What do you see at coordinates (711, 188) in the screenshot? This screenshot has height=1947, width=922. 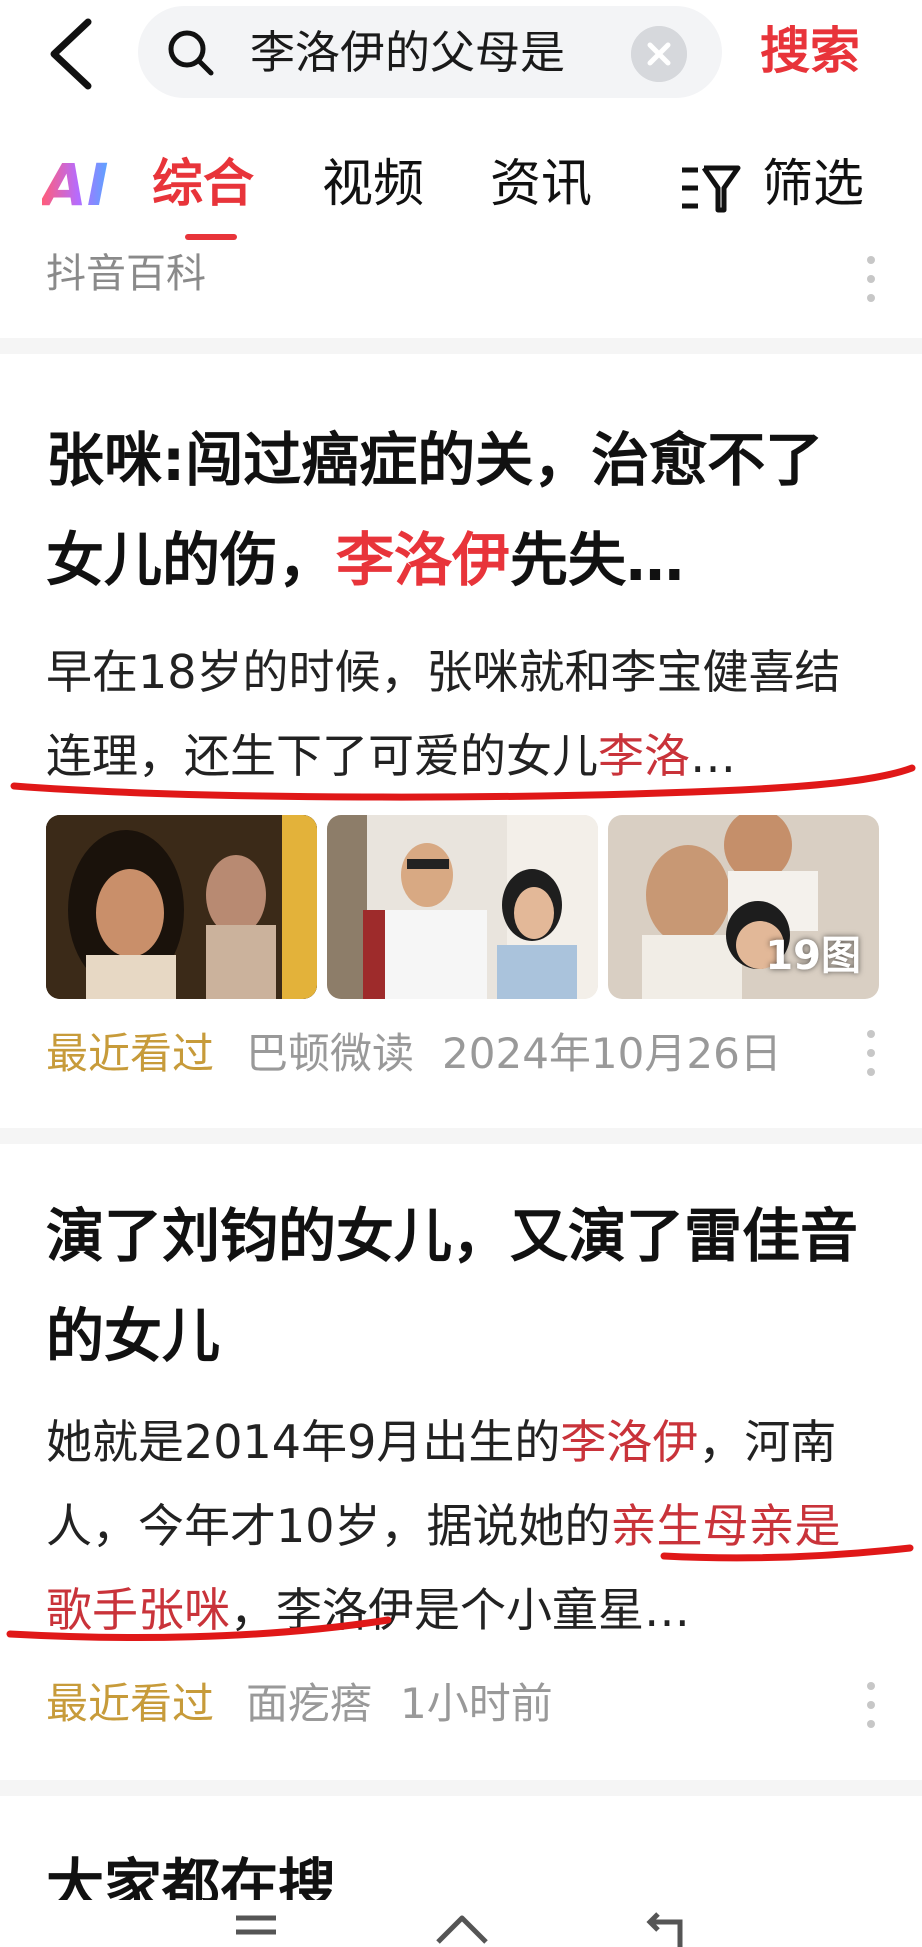 I see `filter-icon` at bounding box center [711, 188].